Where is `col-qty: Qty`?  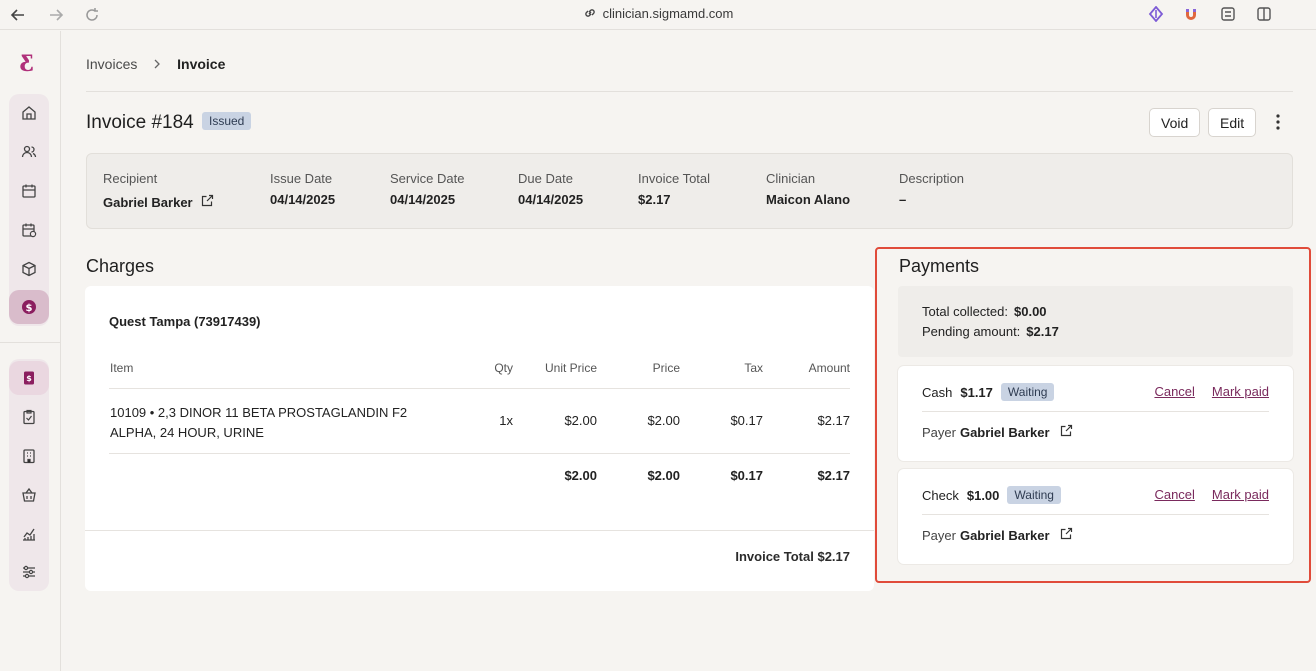 col-qty: Qty is located at coordinates (503, 368).